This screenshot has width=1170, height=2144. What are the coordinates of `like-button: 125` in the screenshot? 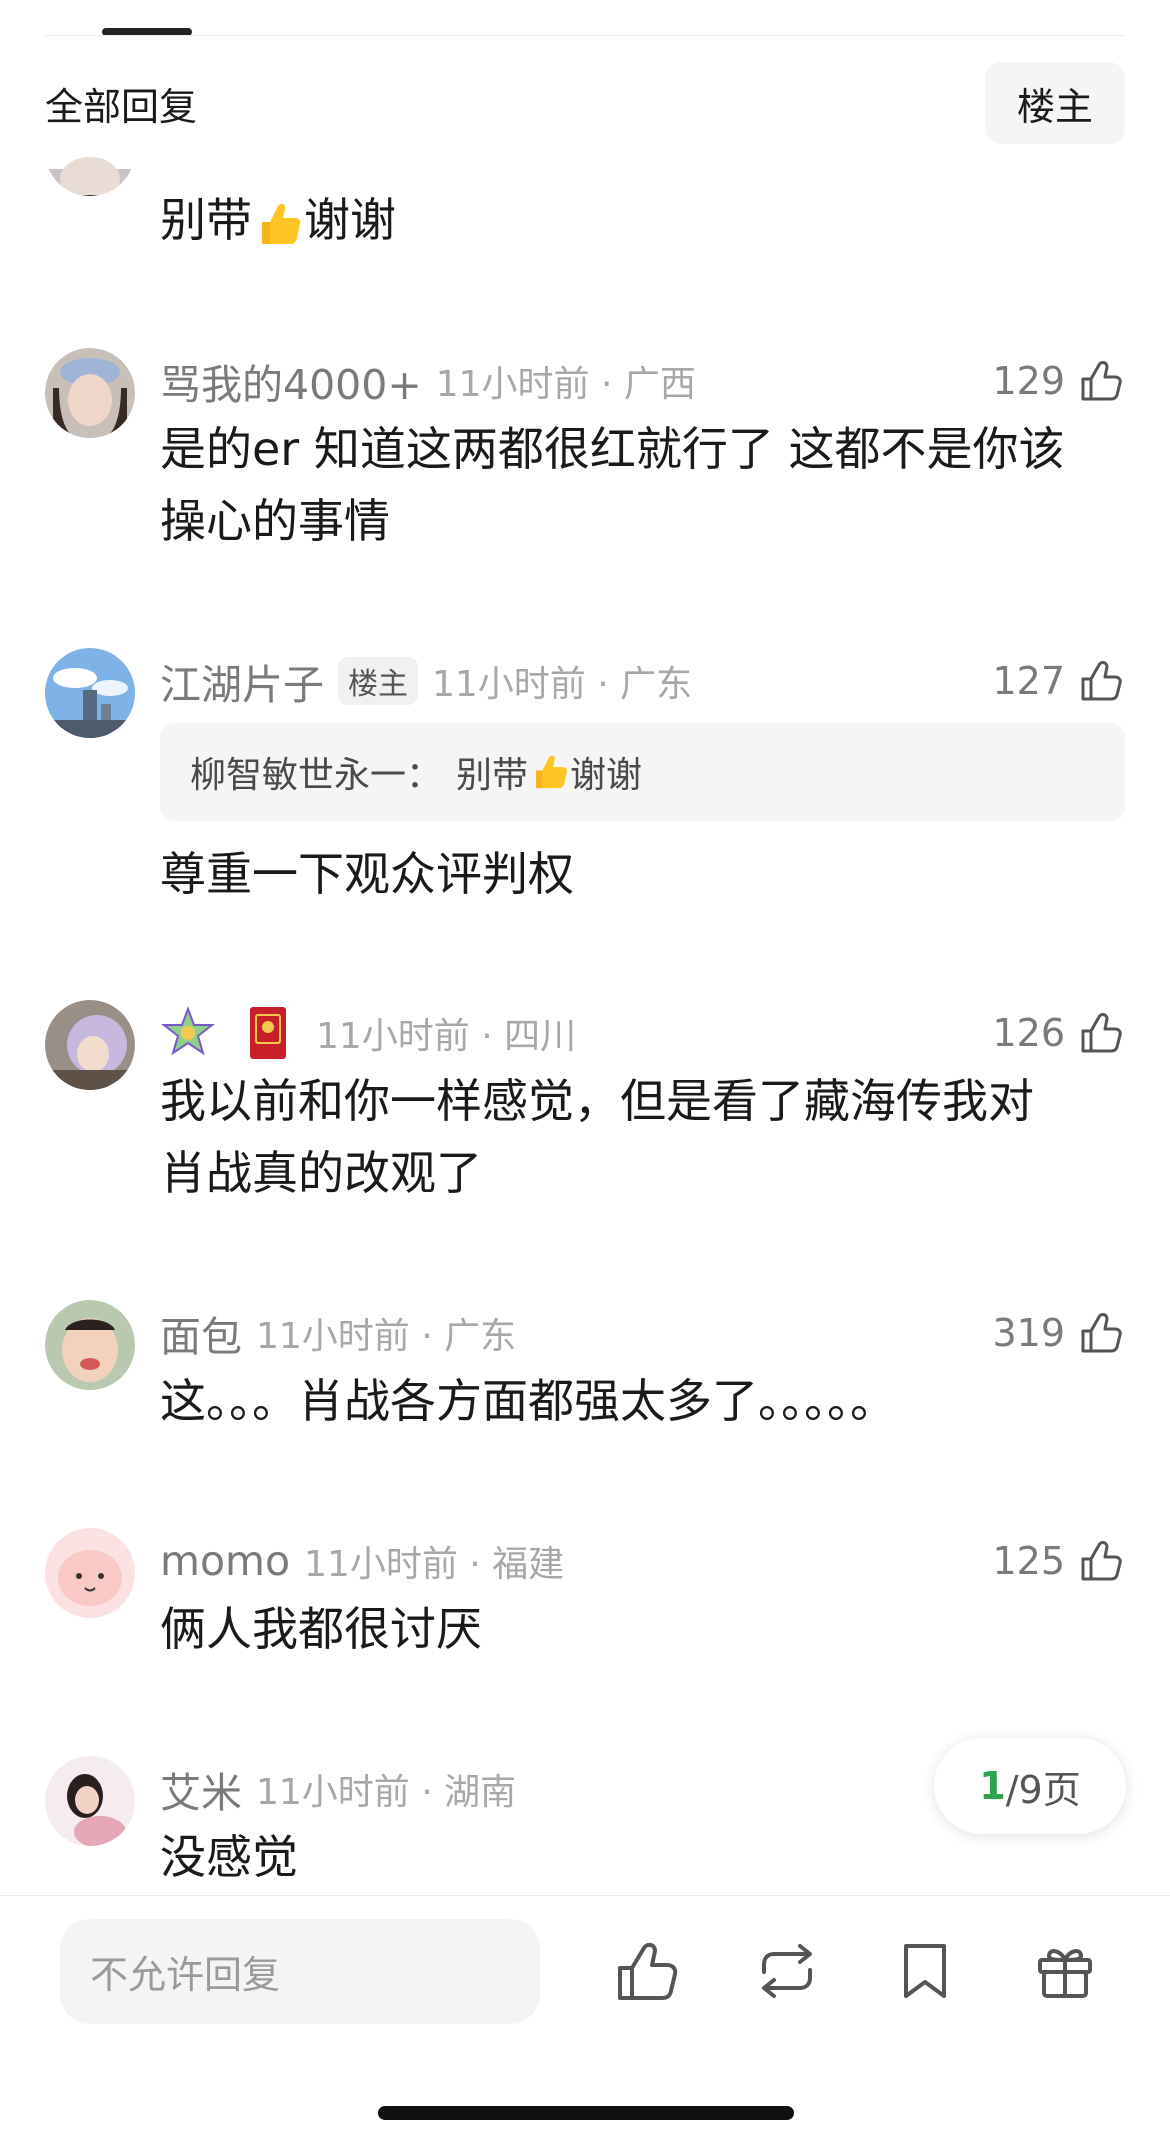 It's located at (1058, 1561).